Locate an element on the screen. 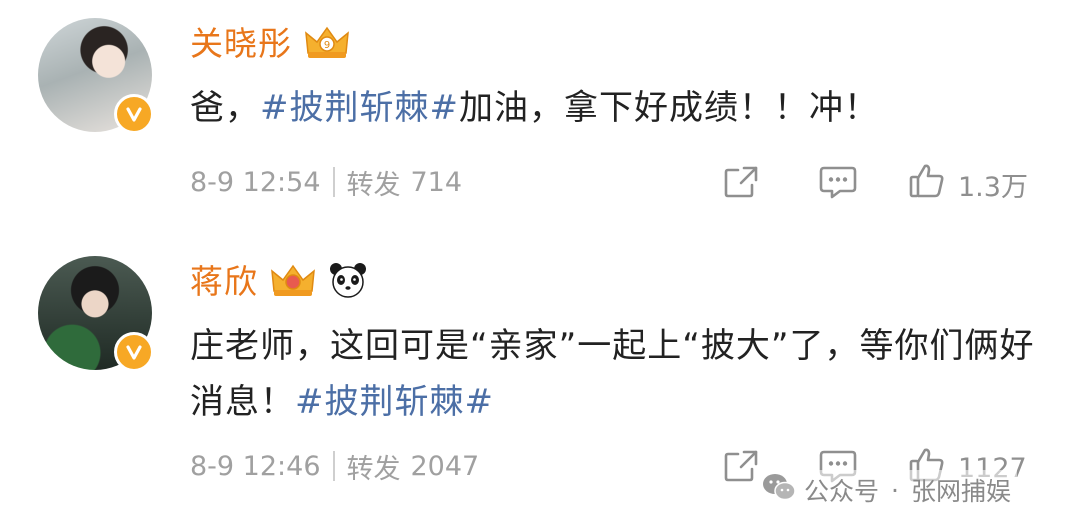 The image size is (1080, 531). watermark-name: 张网捕娱 is located at coordinates (960, 491).